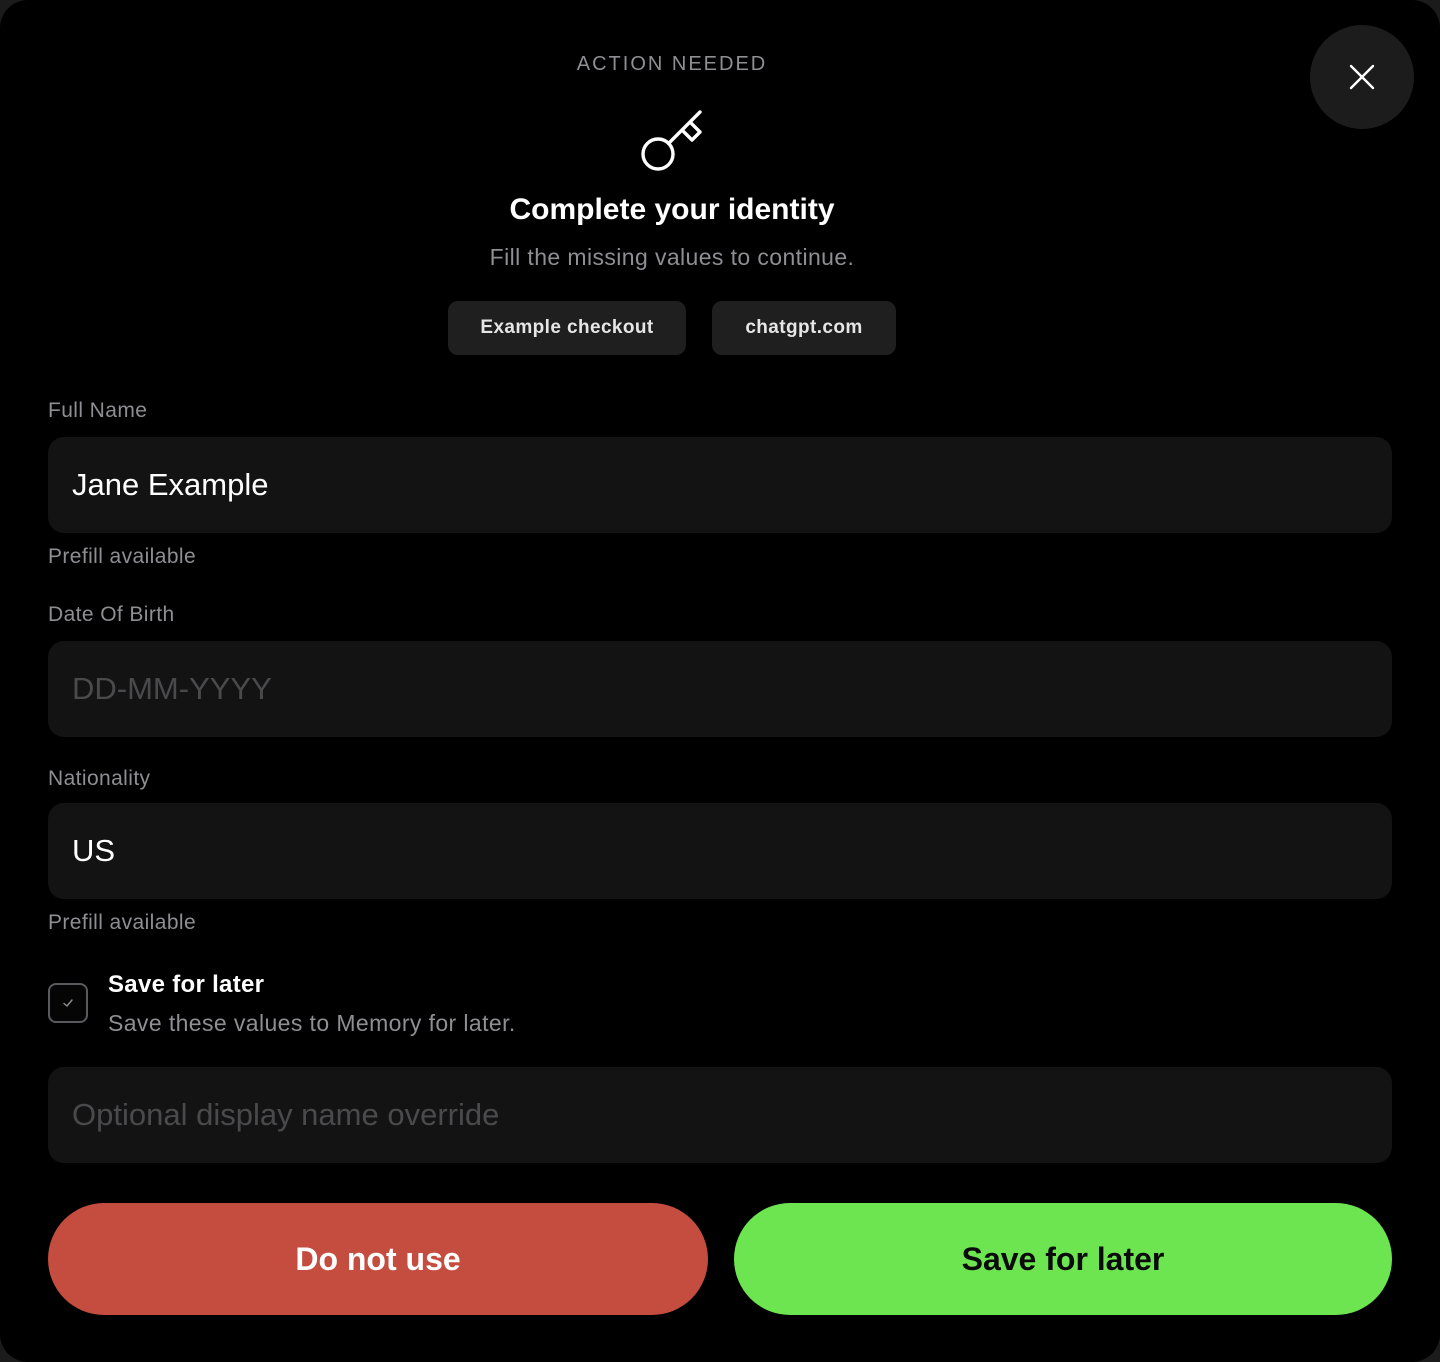  I want to click on source-chip-checkout: Example checkout, so click(567, 328).